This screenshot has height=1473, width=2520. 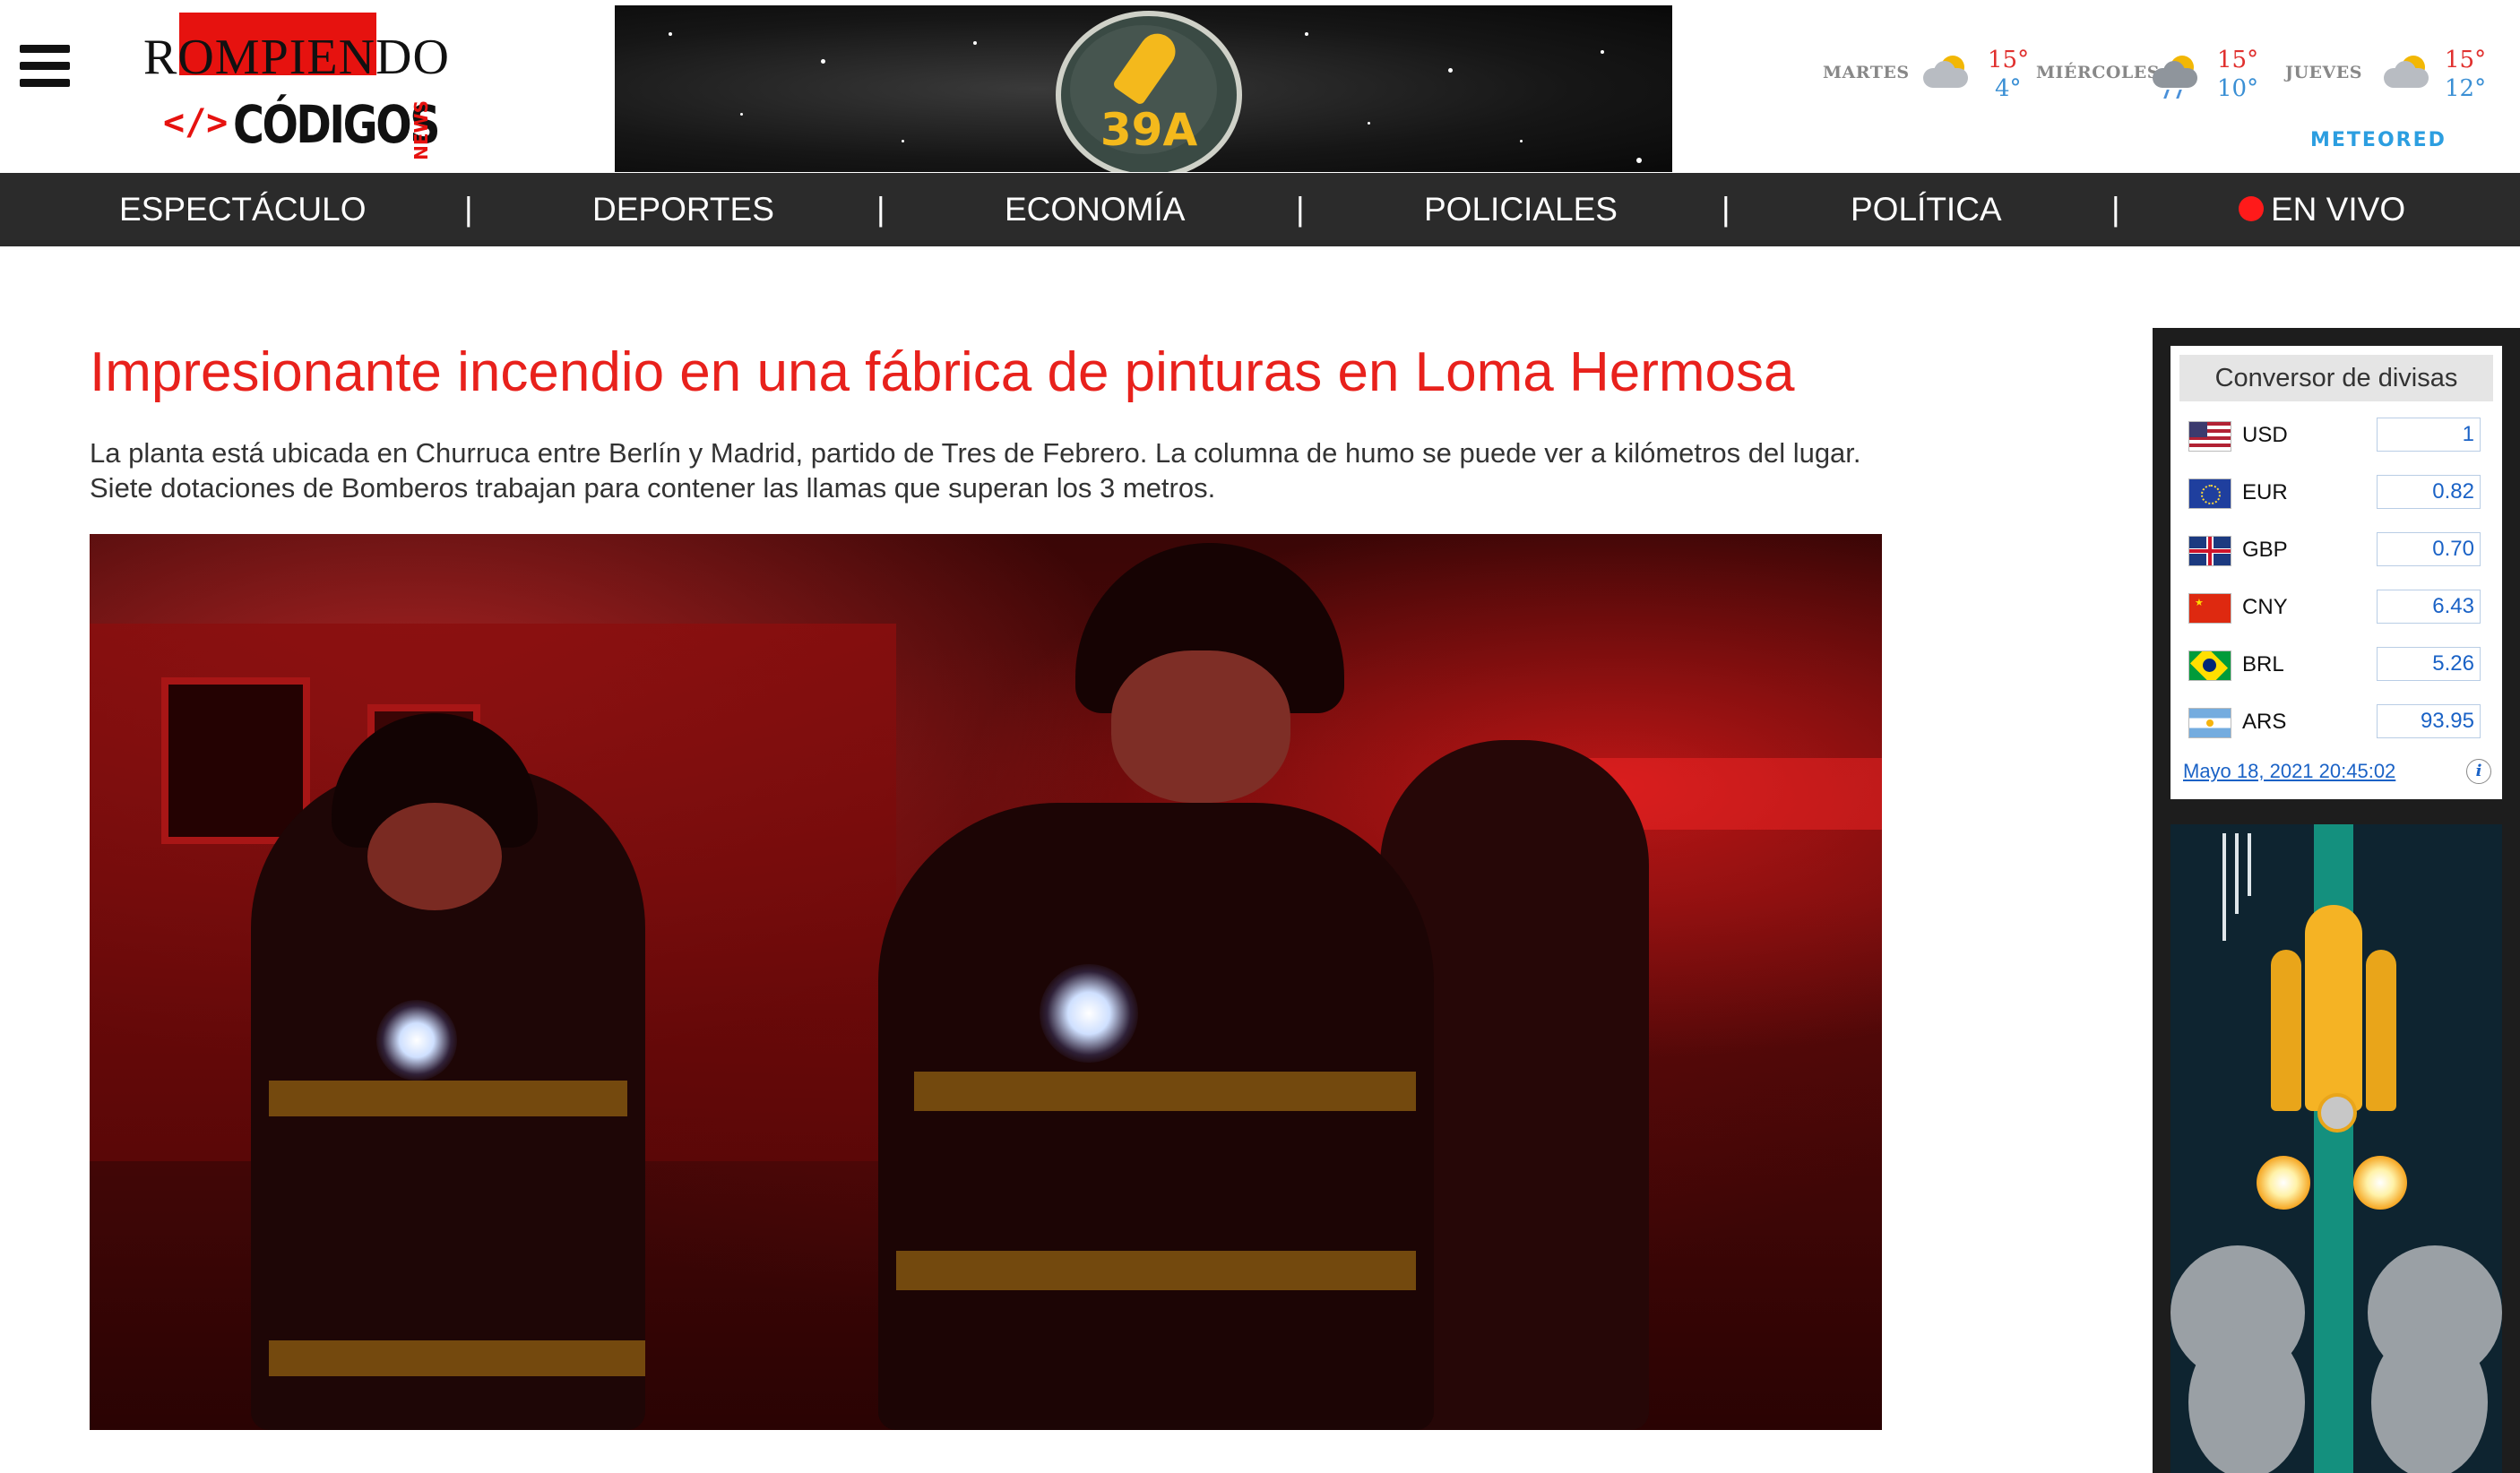 I want to click on currency-row: ARS 93.95, so click(x=2340, y=724).